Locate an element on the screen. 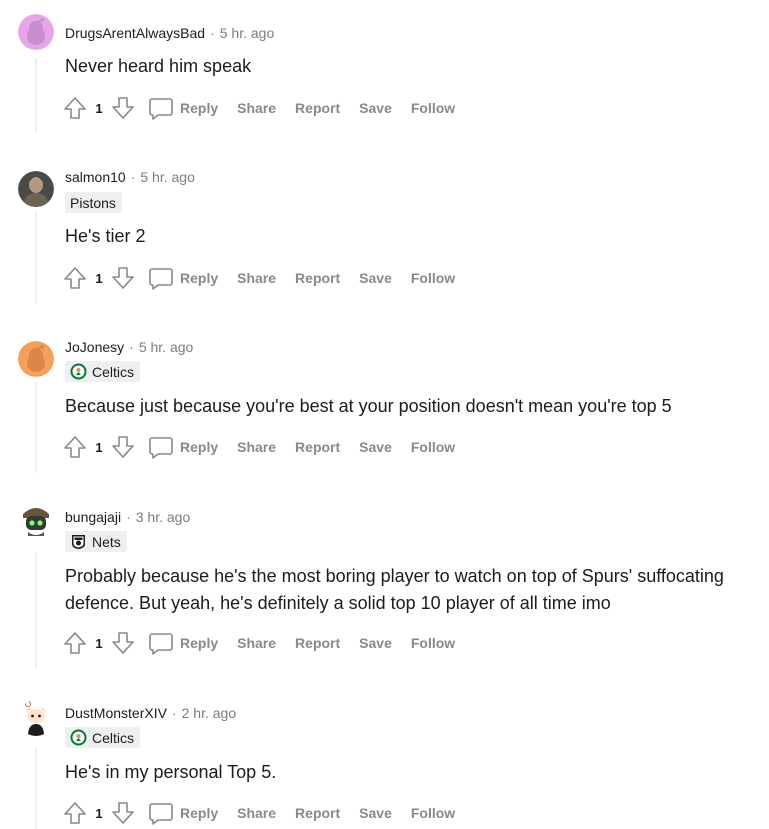  comment-body: He's tier 2 is located at coordinates (105, 236).